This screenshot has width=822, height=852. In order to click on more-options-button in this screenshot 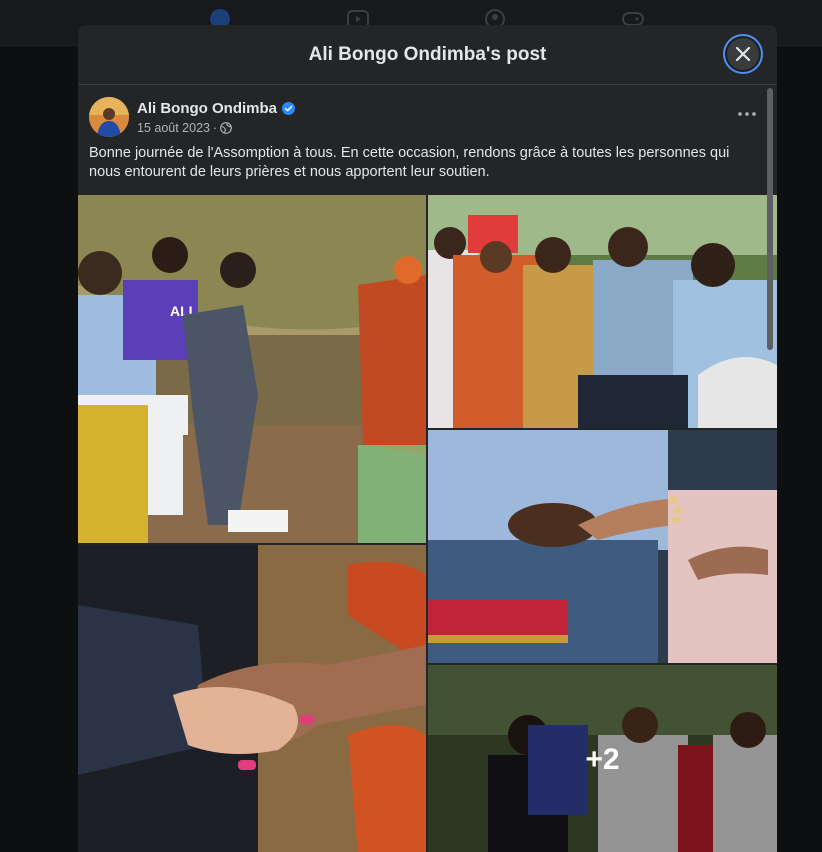, I will do `click(747, 114)`.